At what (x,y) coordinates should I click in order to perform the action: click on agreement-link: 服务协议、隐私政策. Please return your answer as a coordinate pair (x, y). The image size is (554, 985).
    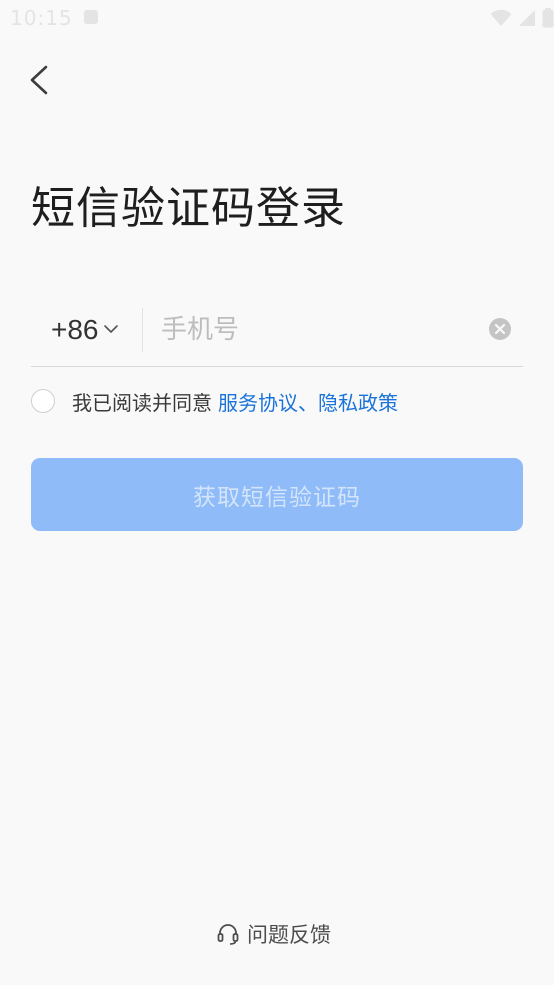
    Looking at the image, I should click on (308, 401).